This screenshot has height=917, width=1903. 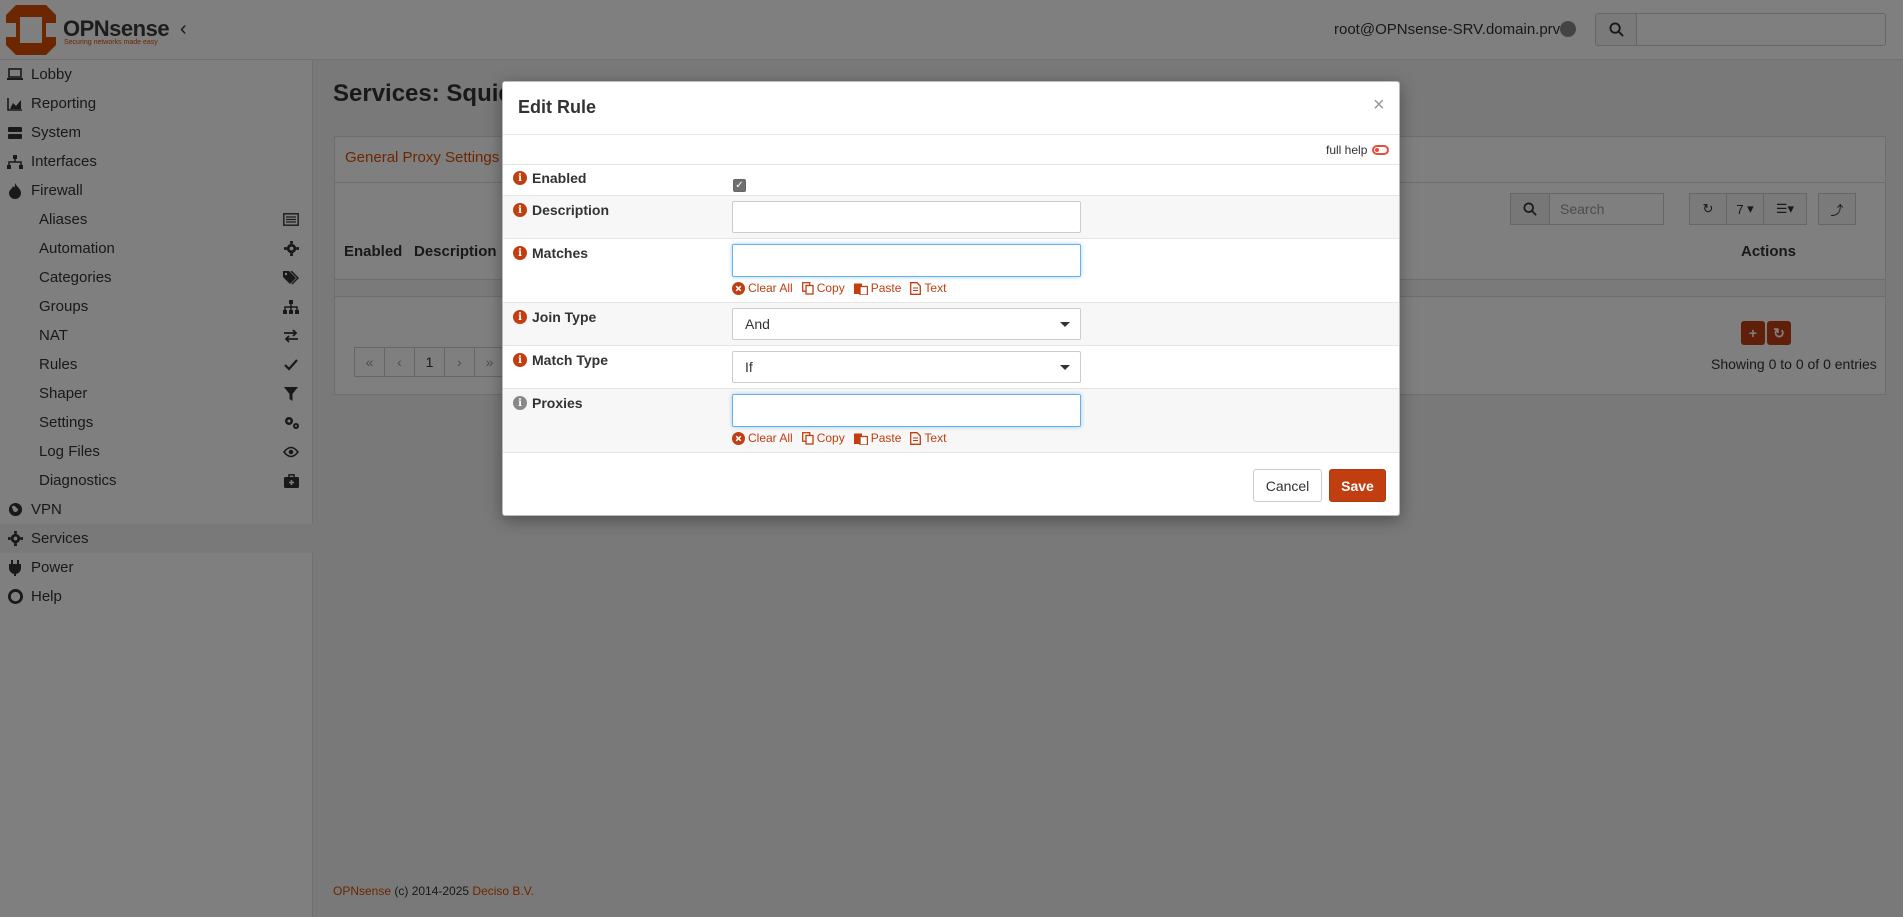 I want to click on field-row-match-type: i Match Type If, so click(x=951, y=367).